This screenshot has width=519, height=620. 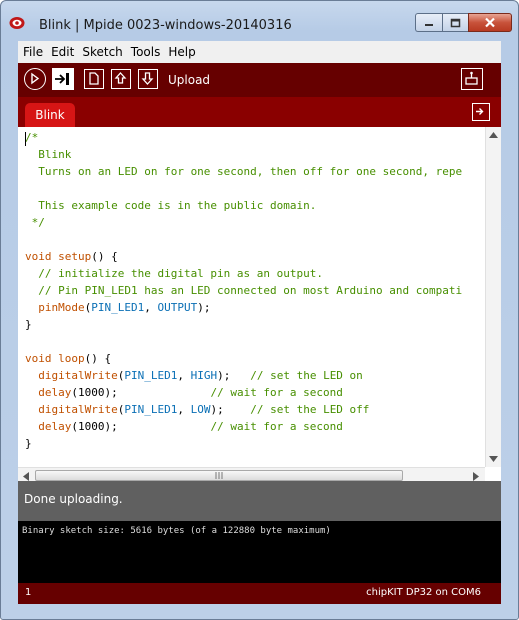 I want to click on open-button, so click(x=121, y=79).